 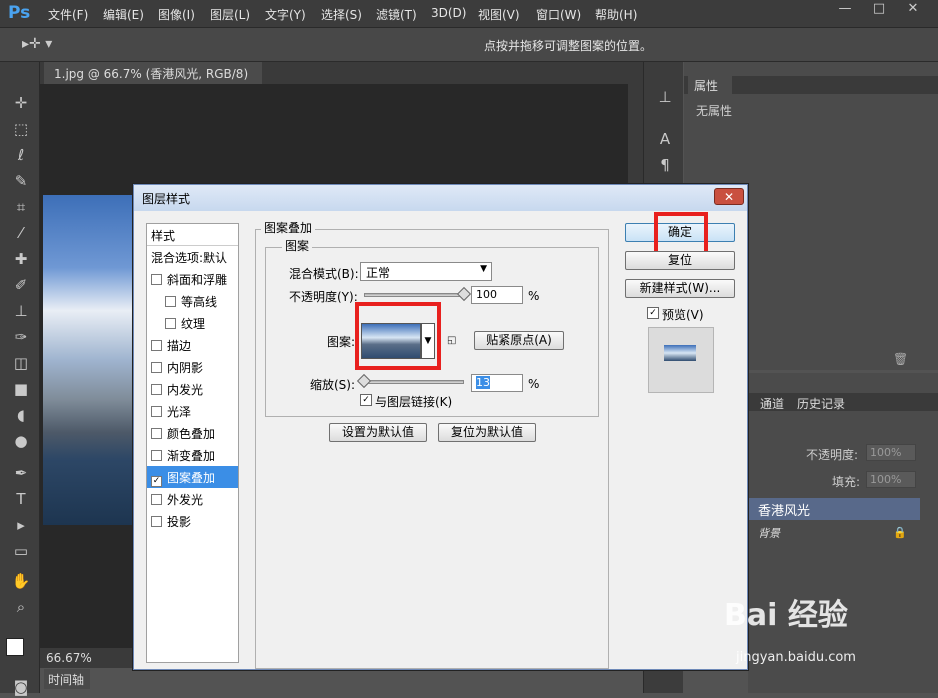 I want to click on layer-row: 香港风光, so click(x=834, y=509).